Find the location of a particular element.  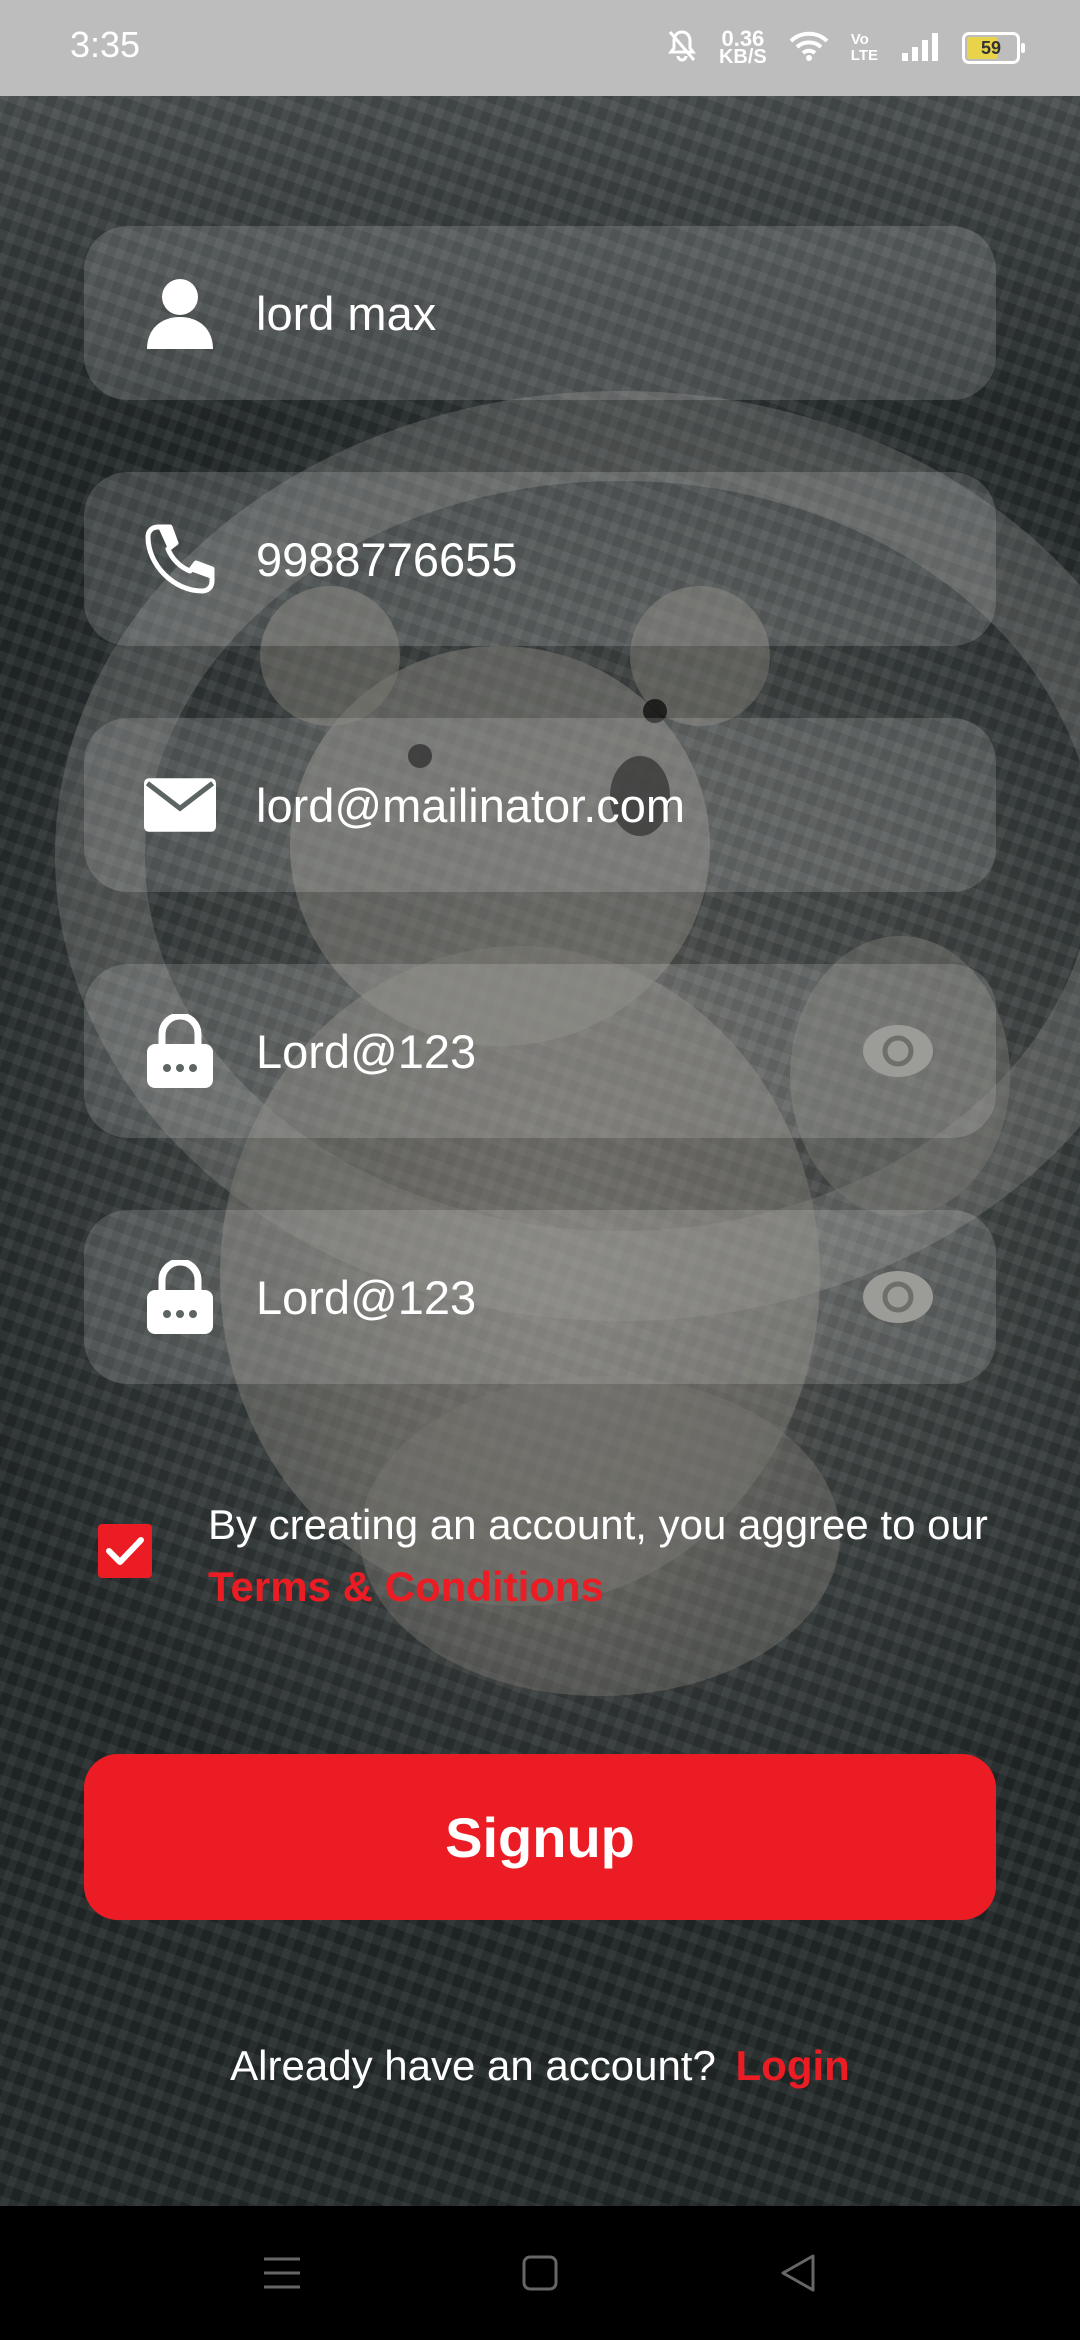

home-icon is located at coordinates (540, 2273).